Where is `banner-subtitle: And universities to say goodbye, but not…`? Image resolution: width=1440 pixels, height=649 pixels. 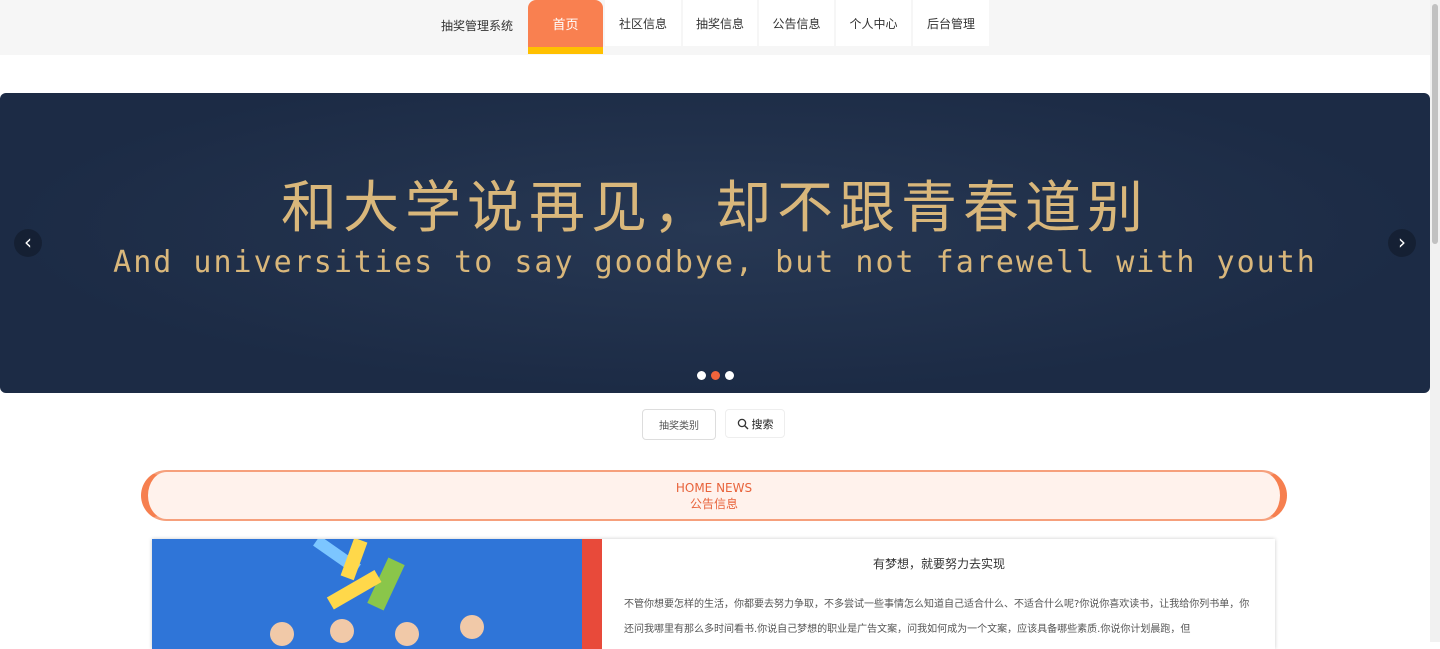
banner-subtitle: And universities to say goodbye, but not… is located at coordinates (715, 262).